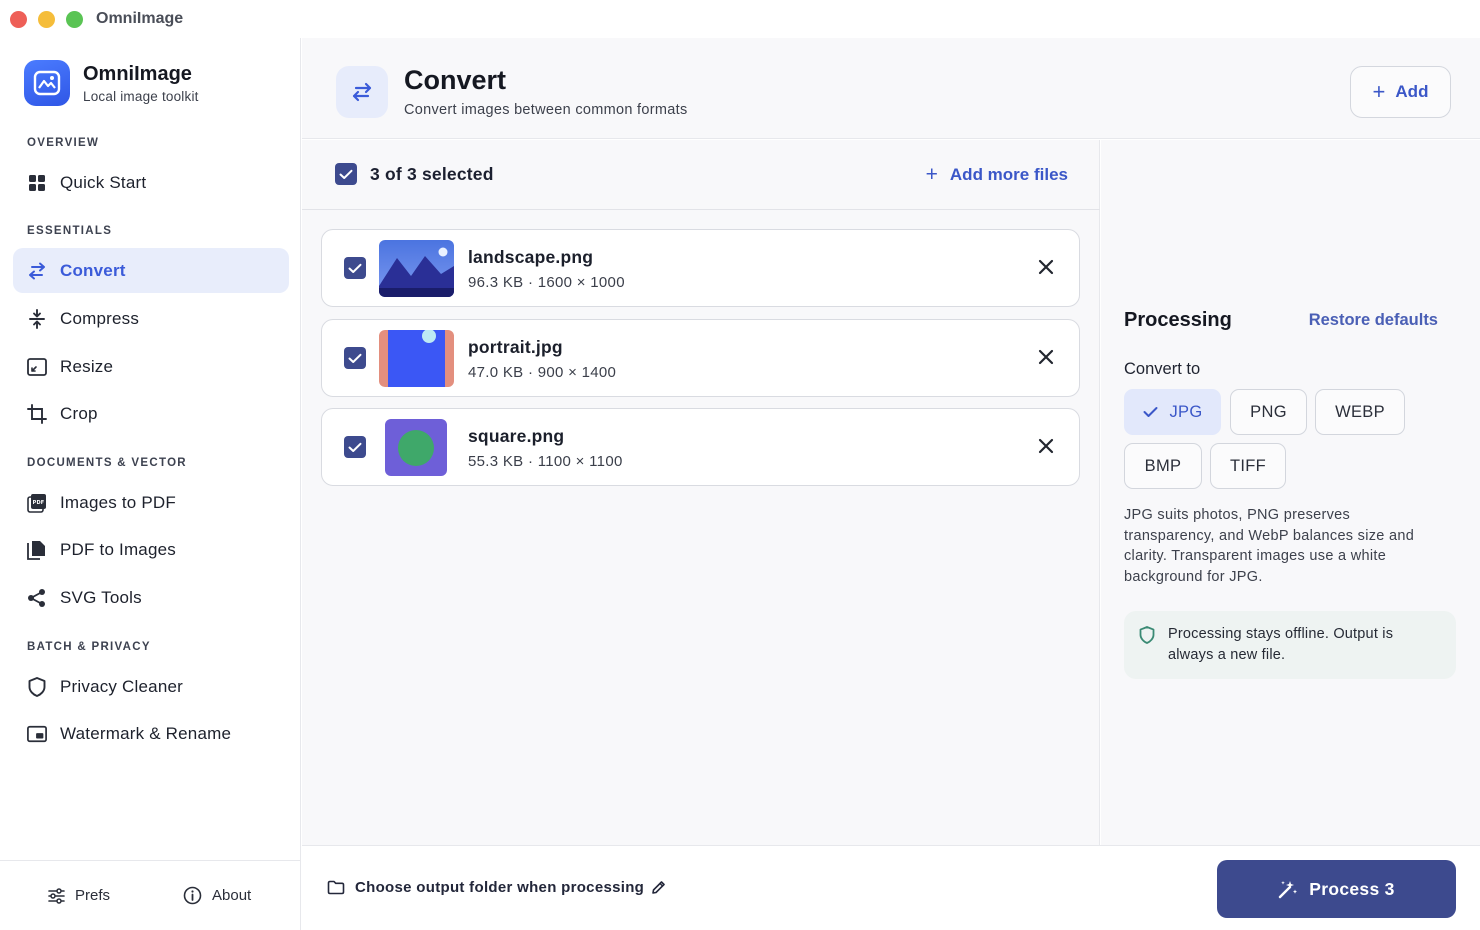 The width and height of the screenshot is (1480, 930). I want to click on app-name: OmniImage, so click(137, 73).